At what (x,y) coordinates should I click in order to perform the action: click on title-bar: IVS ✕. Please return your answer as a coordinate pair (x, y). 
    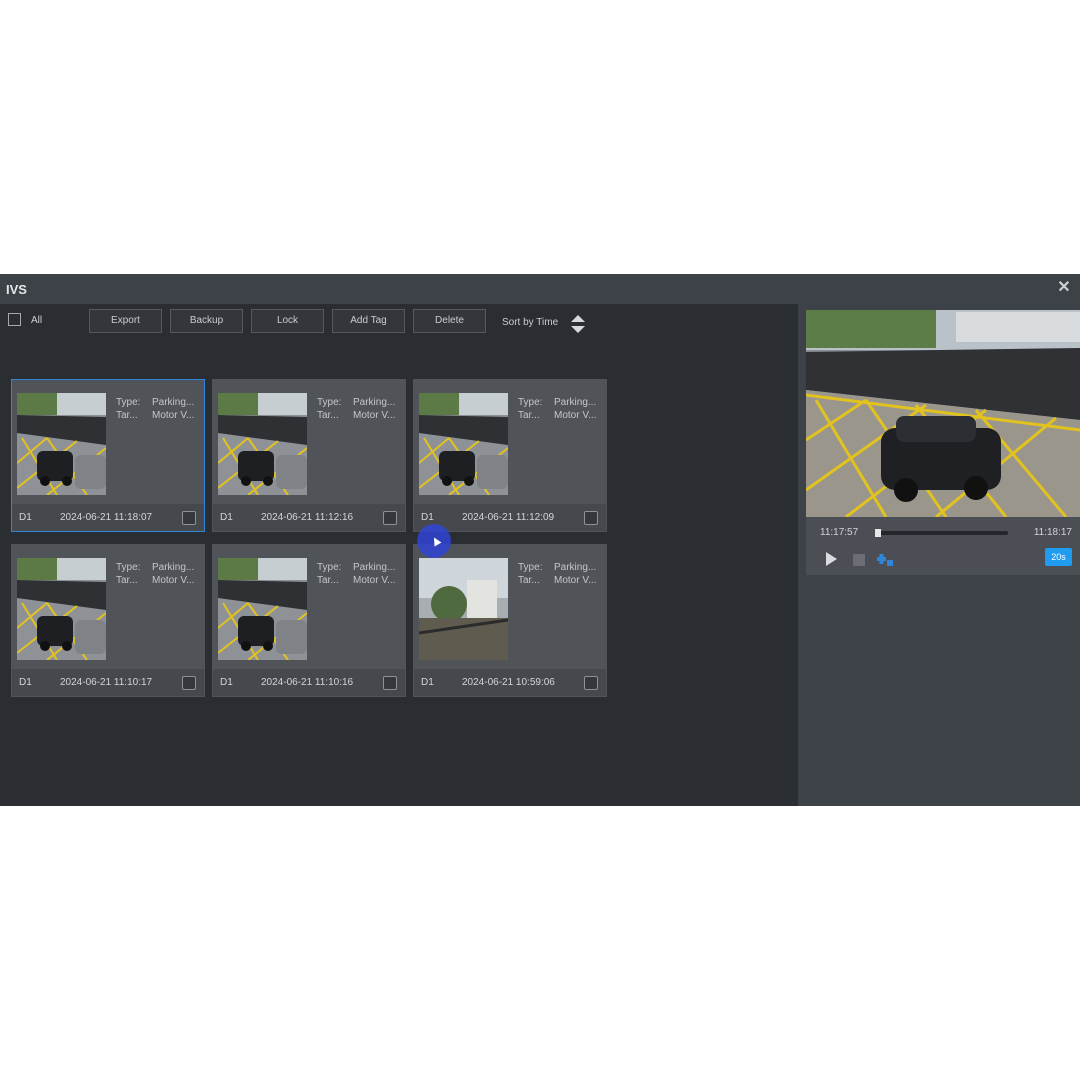
    Looking at the image, I should click on (540, 289).